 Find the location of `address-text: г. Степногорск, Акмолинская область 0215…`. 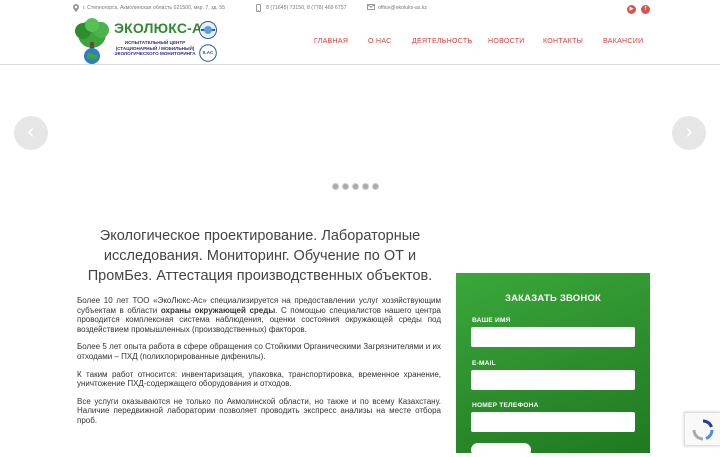

address-text: г. Степногорск, Акмолинская область 0215… is located at coordinates (154, 8).